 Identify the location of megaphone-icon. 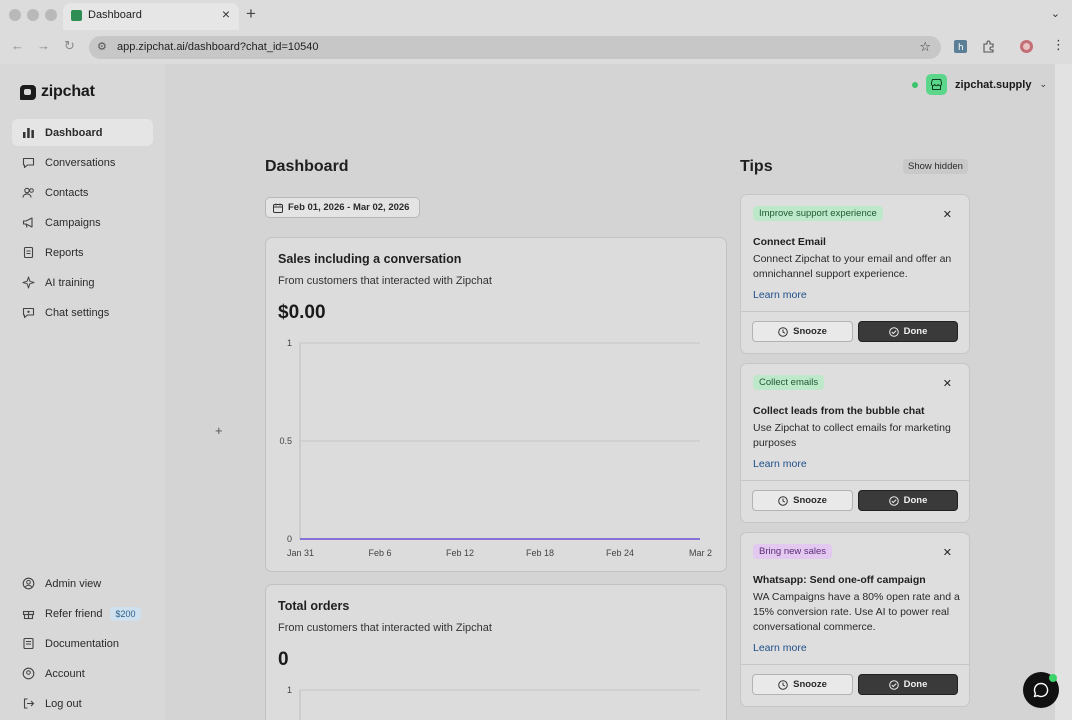
(27, 222).